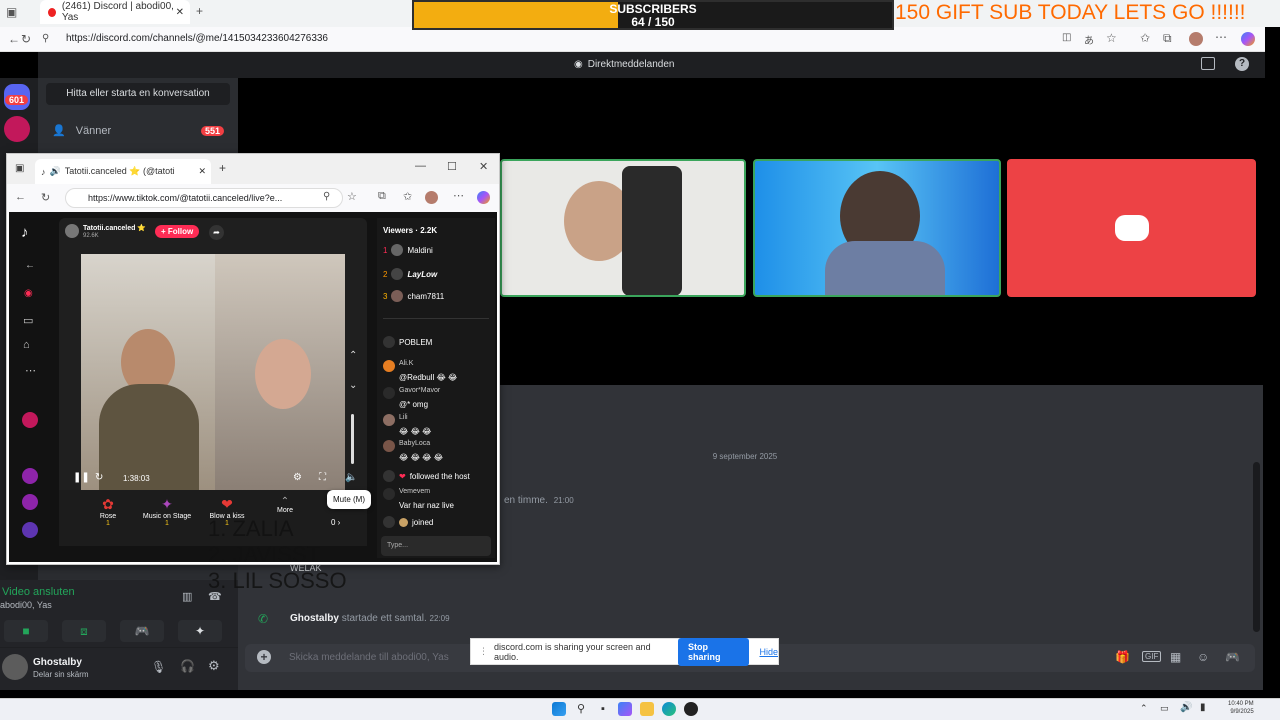 The height and width of the screenshot is (720, 1280). What do you see at coordinates (669, 709) in the screenshot?
I see `edge-icon` at bounding box center [669, 709].